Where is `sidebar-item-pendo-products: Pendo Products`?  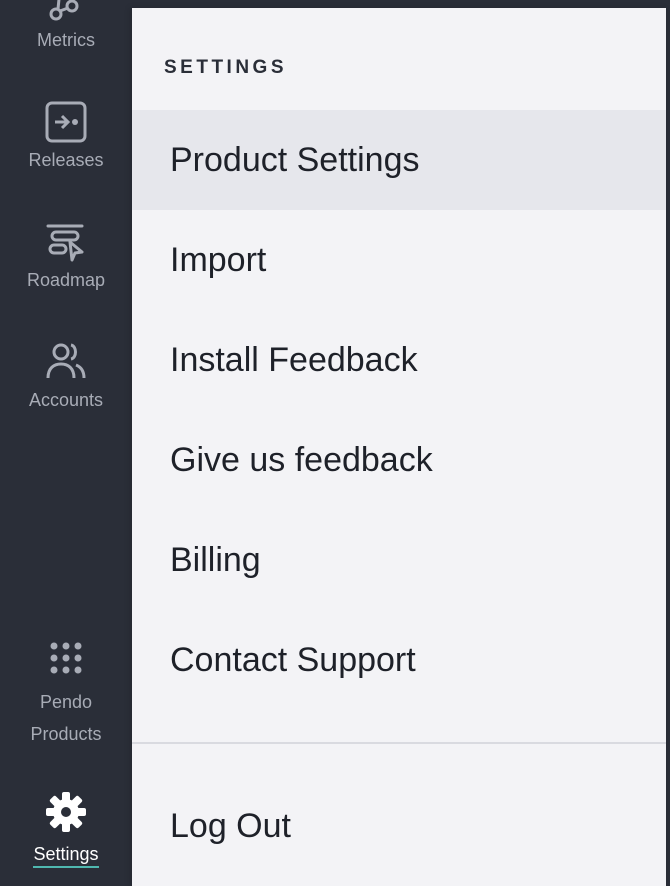
sidebar-item-pendo-products: Pendo Products is located at coordinates (66, 694).